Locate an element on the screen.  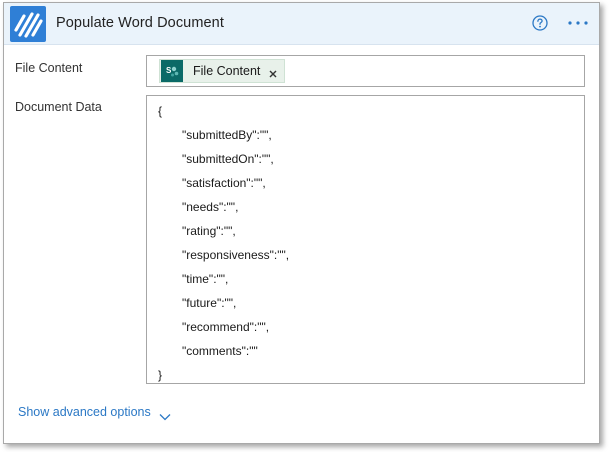
word-online-connector-icon is located at coordinates (28, 24).